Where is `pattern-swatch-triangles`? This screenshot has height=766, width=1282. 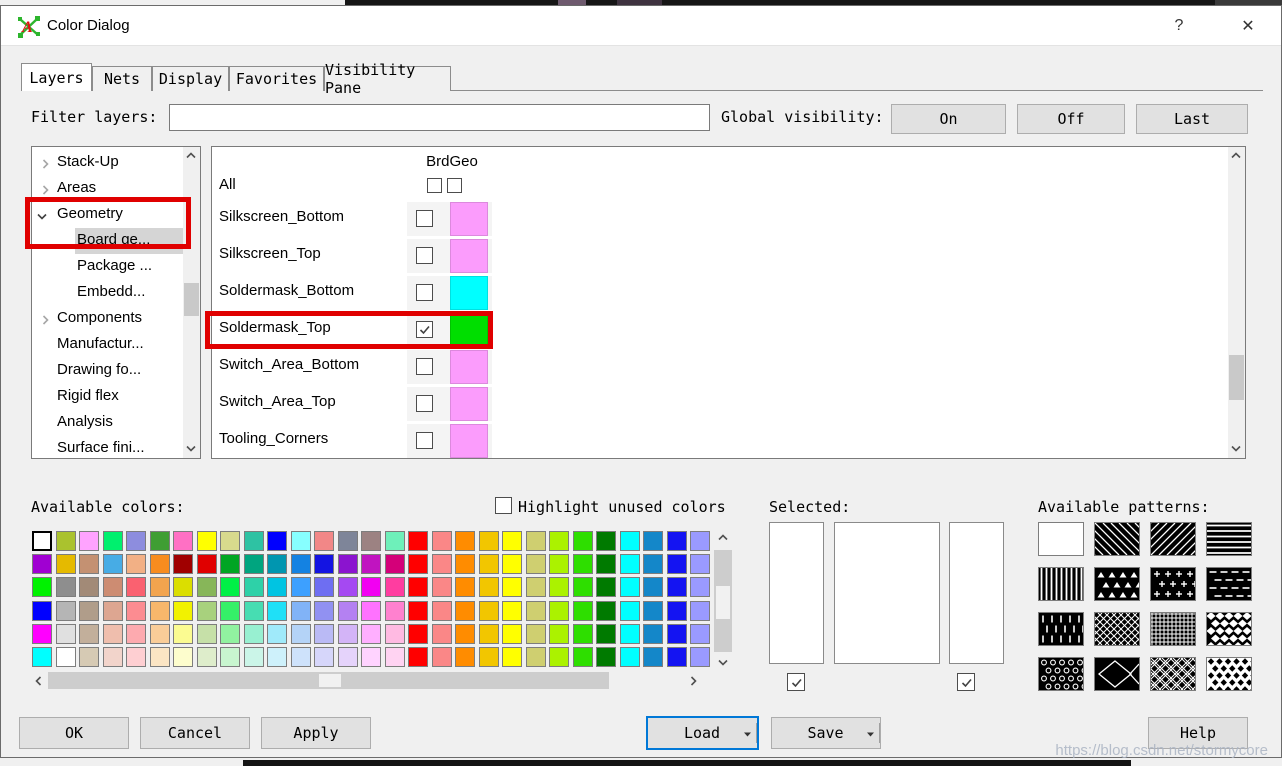 pattern-swatch-triangles is located at coordinates (1118, 584).